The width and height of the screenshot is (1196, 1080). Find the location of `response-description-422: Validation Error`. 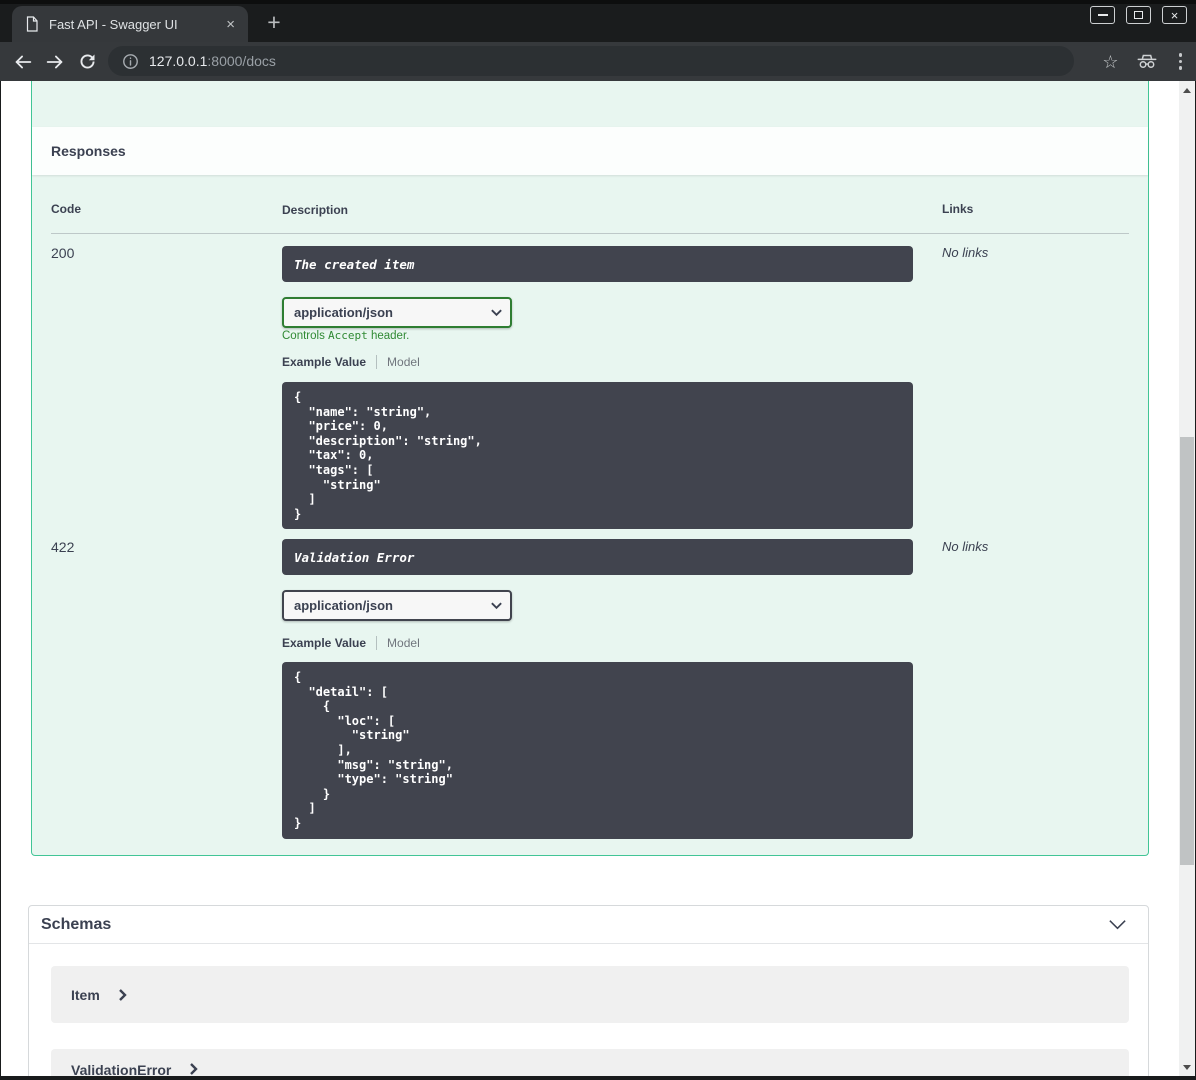

response-description-422: Validation Error is located at coordinates (597, 557).